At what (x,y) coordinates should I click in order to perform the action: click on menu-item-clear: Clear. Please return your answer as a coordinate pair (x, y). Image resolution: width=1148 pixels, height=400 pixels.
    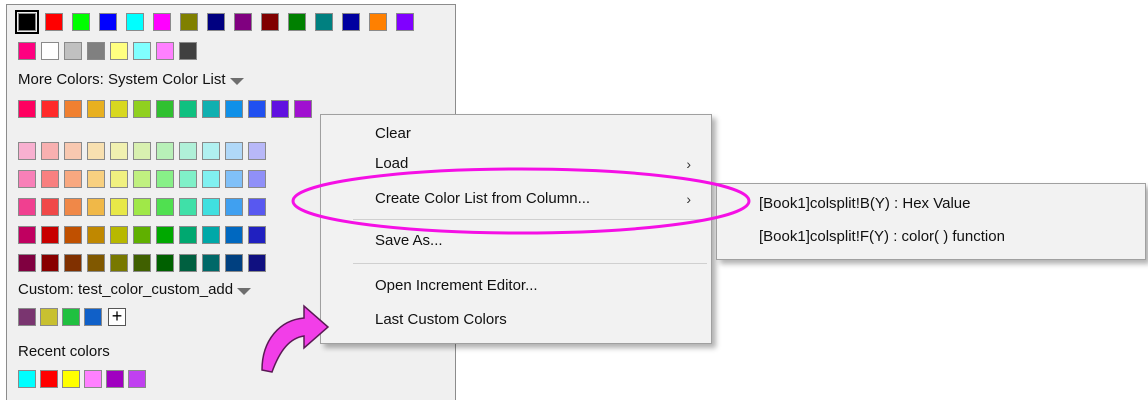
    Looking at the image, I should click on (516, 134).